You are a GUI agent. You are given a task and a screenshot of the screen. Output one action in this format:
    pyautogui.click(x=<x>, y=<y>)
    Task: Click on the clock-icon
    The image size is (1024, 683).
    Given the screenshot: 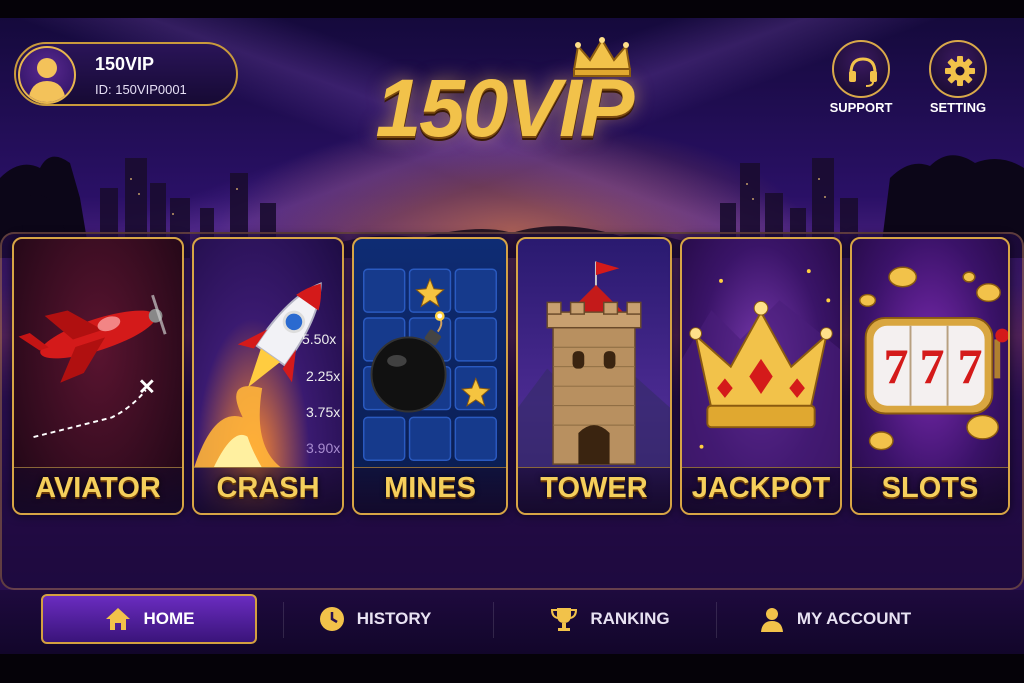 What is the action you would take?
    pyautogui.click(x=331, y=619)
    